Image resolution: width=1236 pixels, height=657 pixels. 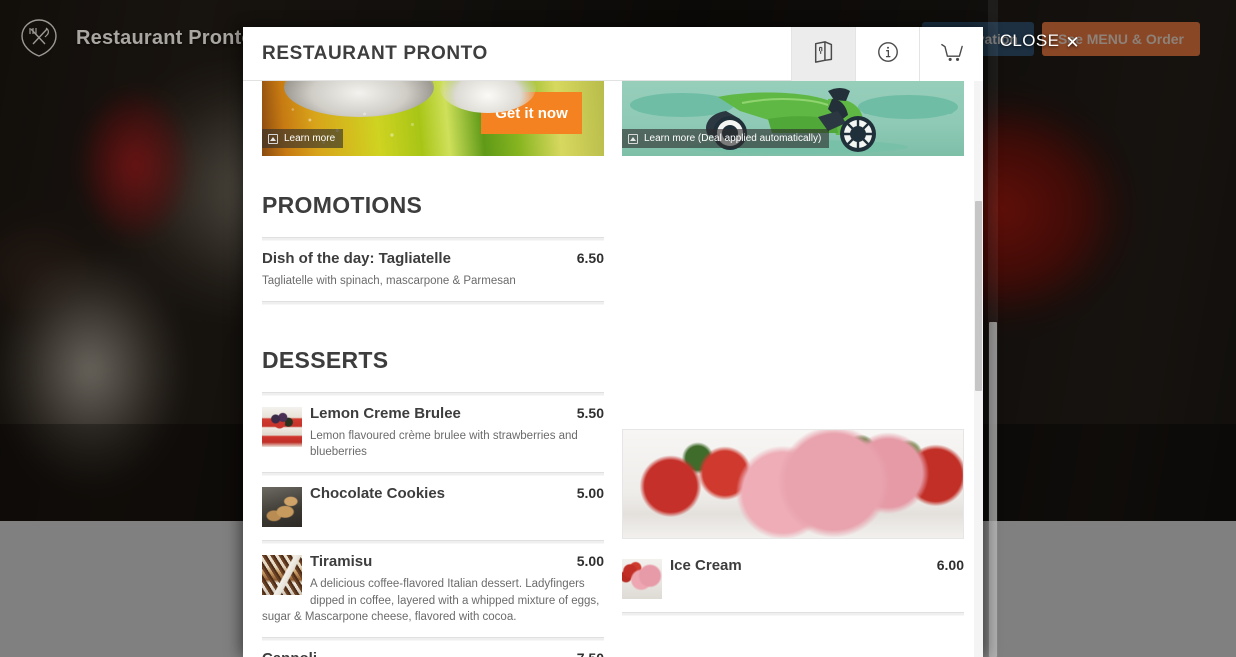 I want to click on cart-icon, so click(x=952, y=54).